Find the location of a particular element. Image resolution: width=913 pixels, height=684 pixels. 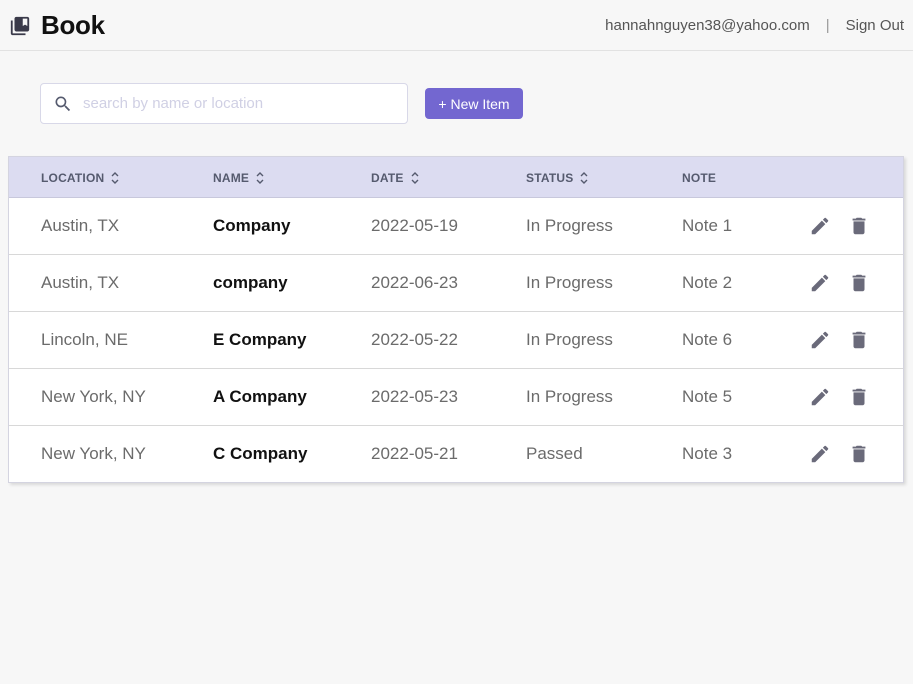

user-area: hannahnguyen38@yahoo.com | Sign Out is located at coordinates (754, 25).